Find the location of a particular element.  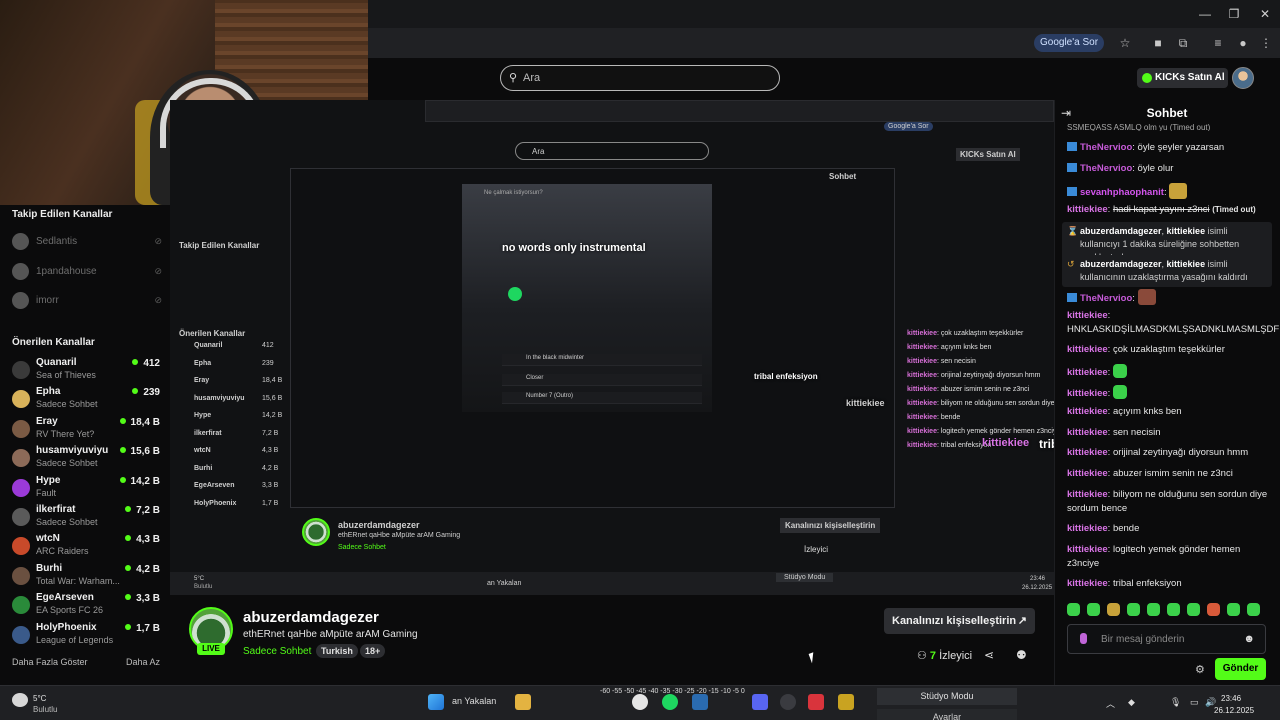

minimize-icon: — is located at coordinates (1205, 14).